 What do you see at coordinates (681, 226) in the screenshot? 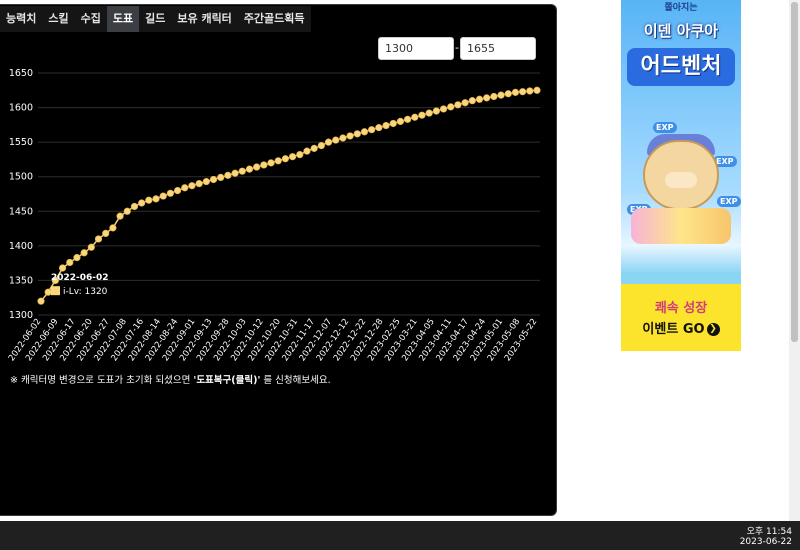
I see `gift-boxes-illustration` at bounding box center [681, 226].